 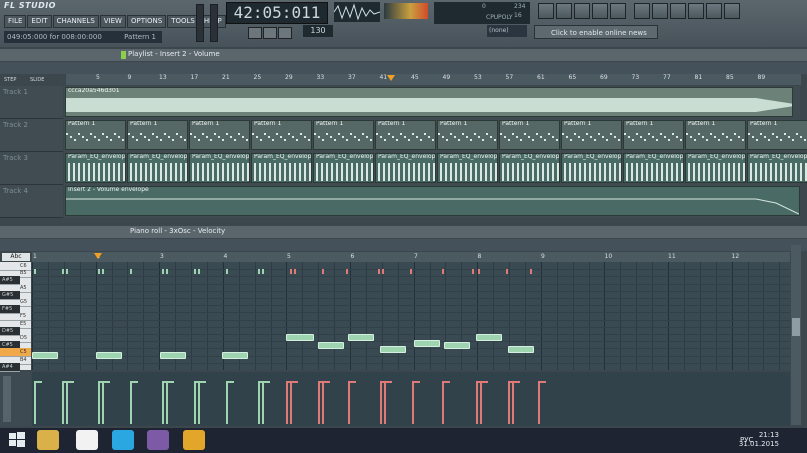 What do you see at coordinates (17, 440) in the screenshot?
I see `windows-start-icon` at bounding box center [17, 440].